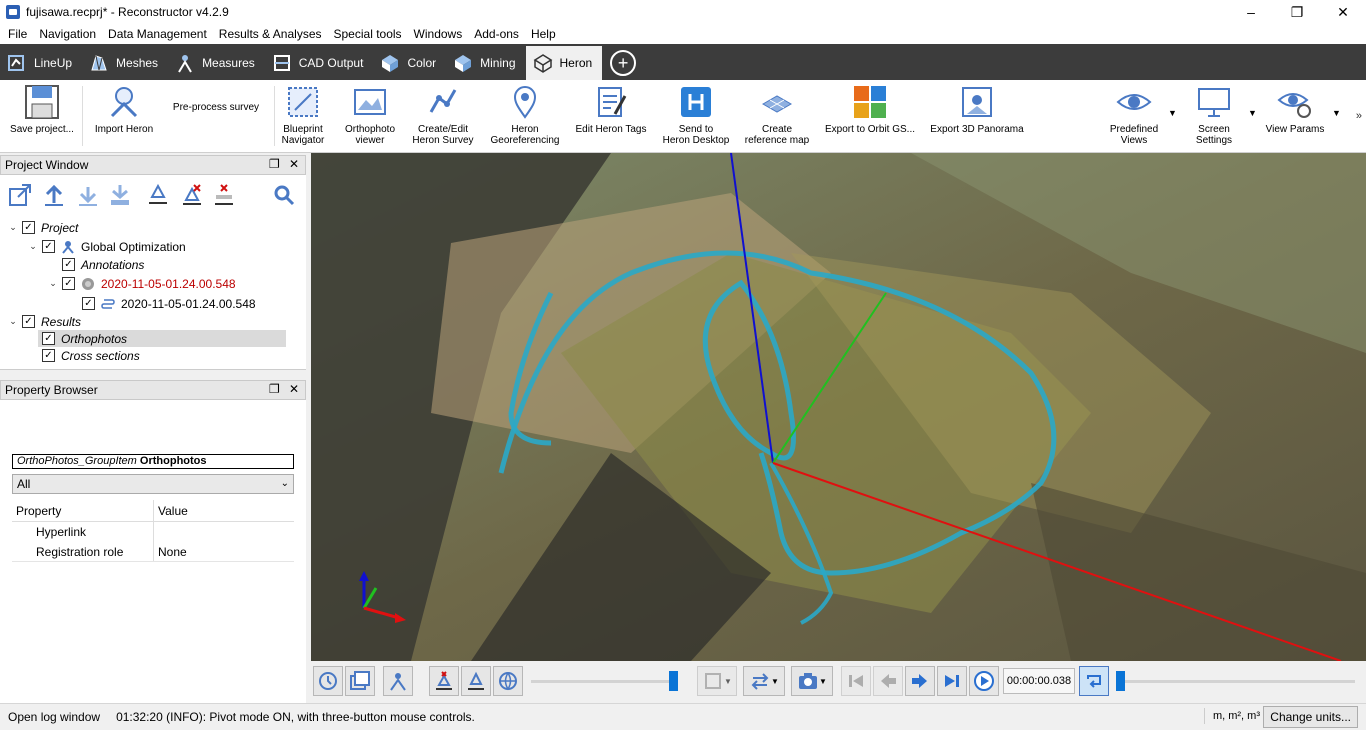  Describe the element at coordinates (508, 681) in the screenshot. I see `globe-button` at that location.